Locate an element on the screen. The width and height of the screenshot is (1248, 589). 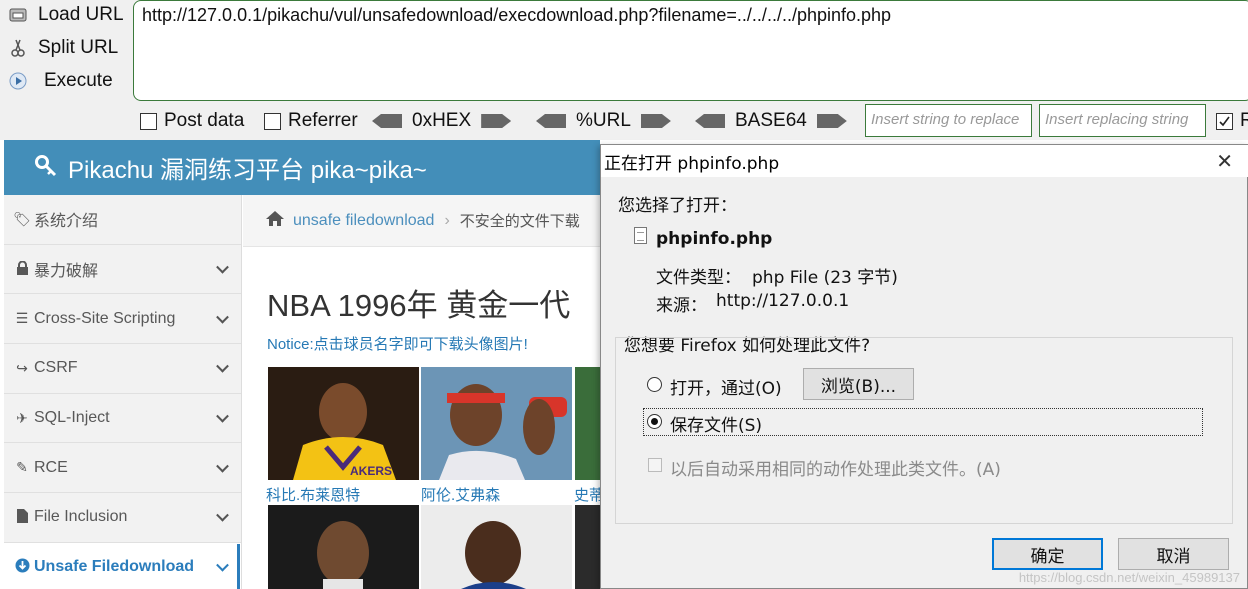
player-download-link: 阿伦.艾弗森 is located at coordinates (460, 494).